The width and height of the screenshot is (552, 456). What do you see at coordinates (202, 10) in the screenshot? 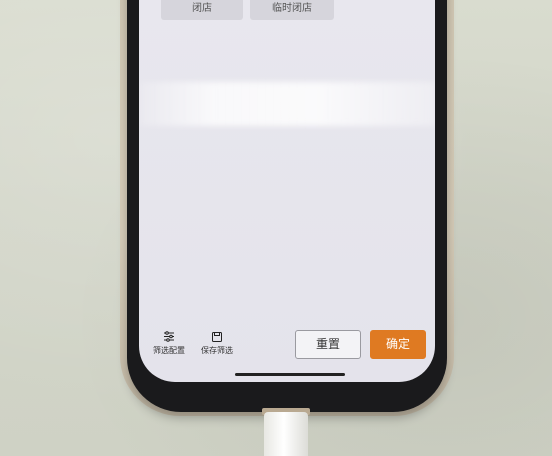
I see `filter-chip-closed: 闭店` at bounding box center [202, 10].